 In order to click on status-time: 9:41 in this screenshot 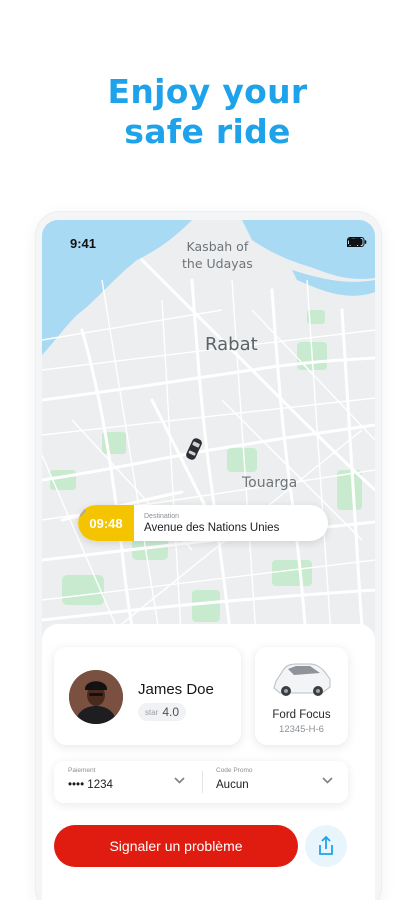, I will do `click(83, 243)`.